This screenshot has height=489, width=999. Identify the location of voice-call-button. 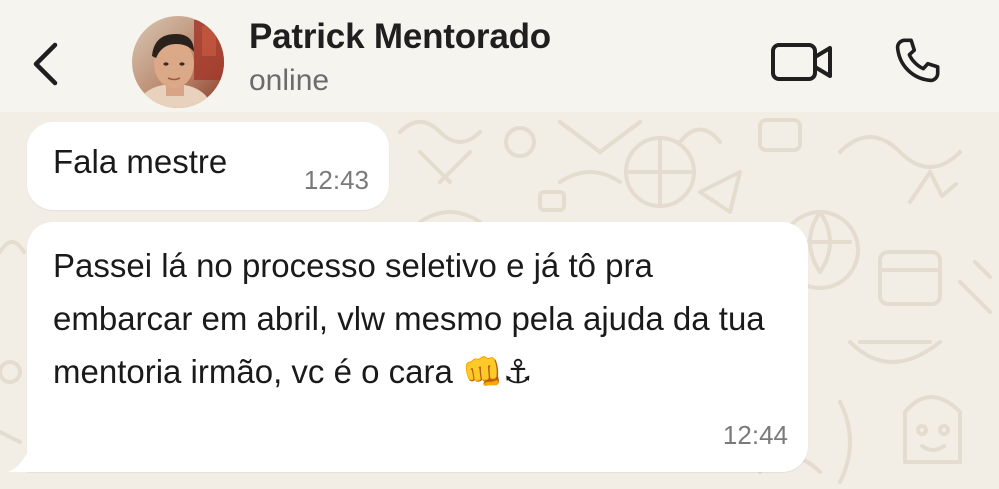
(917, 61).